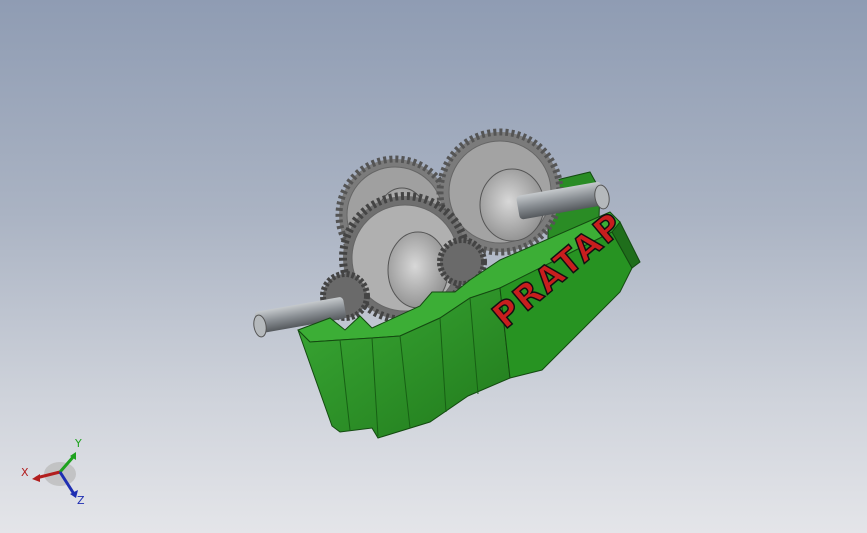 The image size is (867, 533). What do you see at coordinates (81, 500) in the screenshot?
I see `z-axis-label: Z` at bounding box center [81, 500].